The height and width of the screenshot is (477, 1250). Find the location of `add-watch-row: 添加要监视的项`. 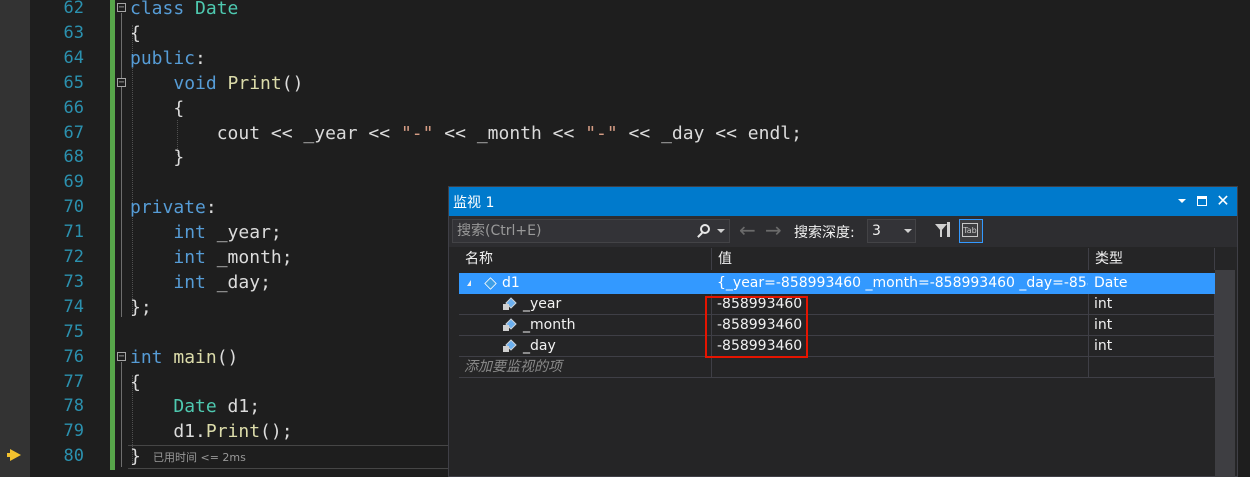

add-watch-row: 添加要监视的项 is located at coordinates (837, 367).